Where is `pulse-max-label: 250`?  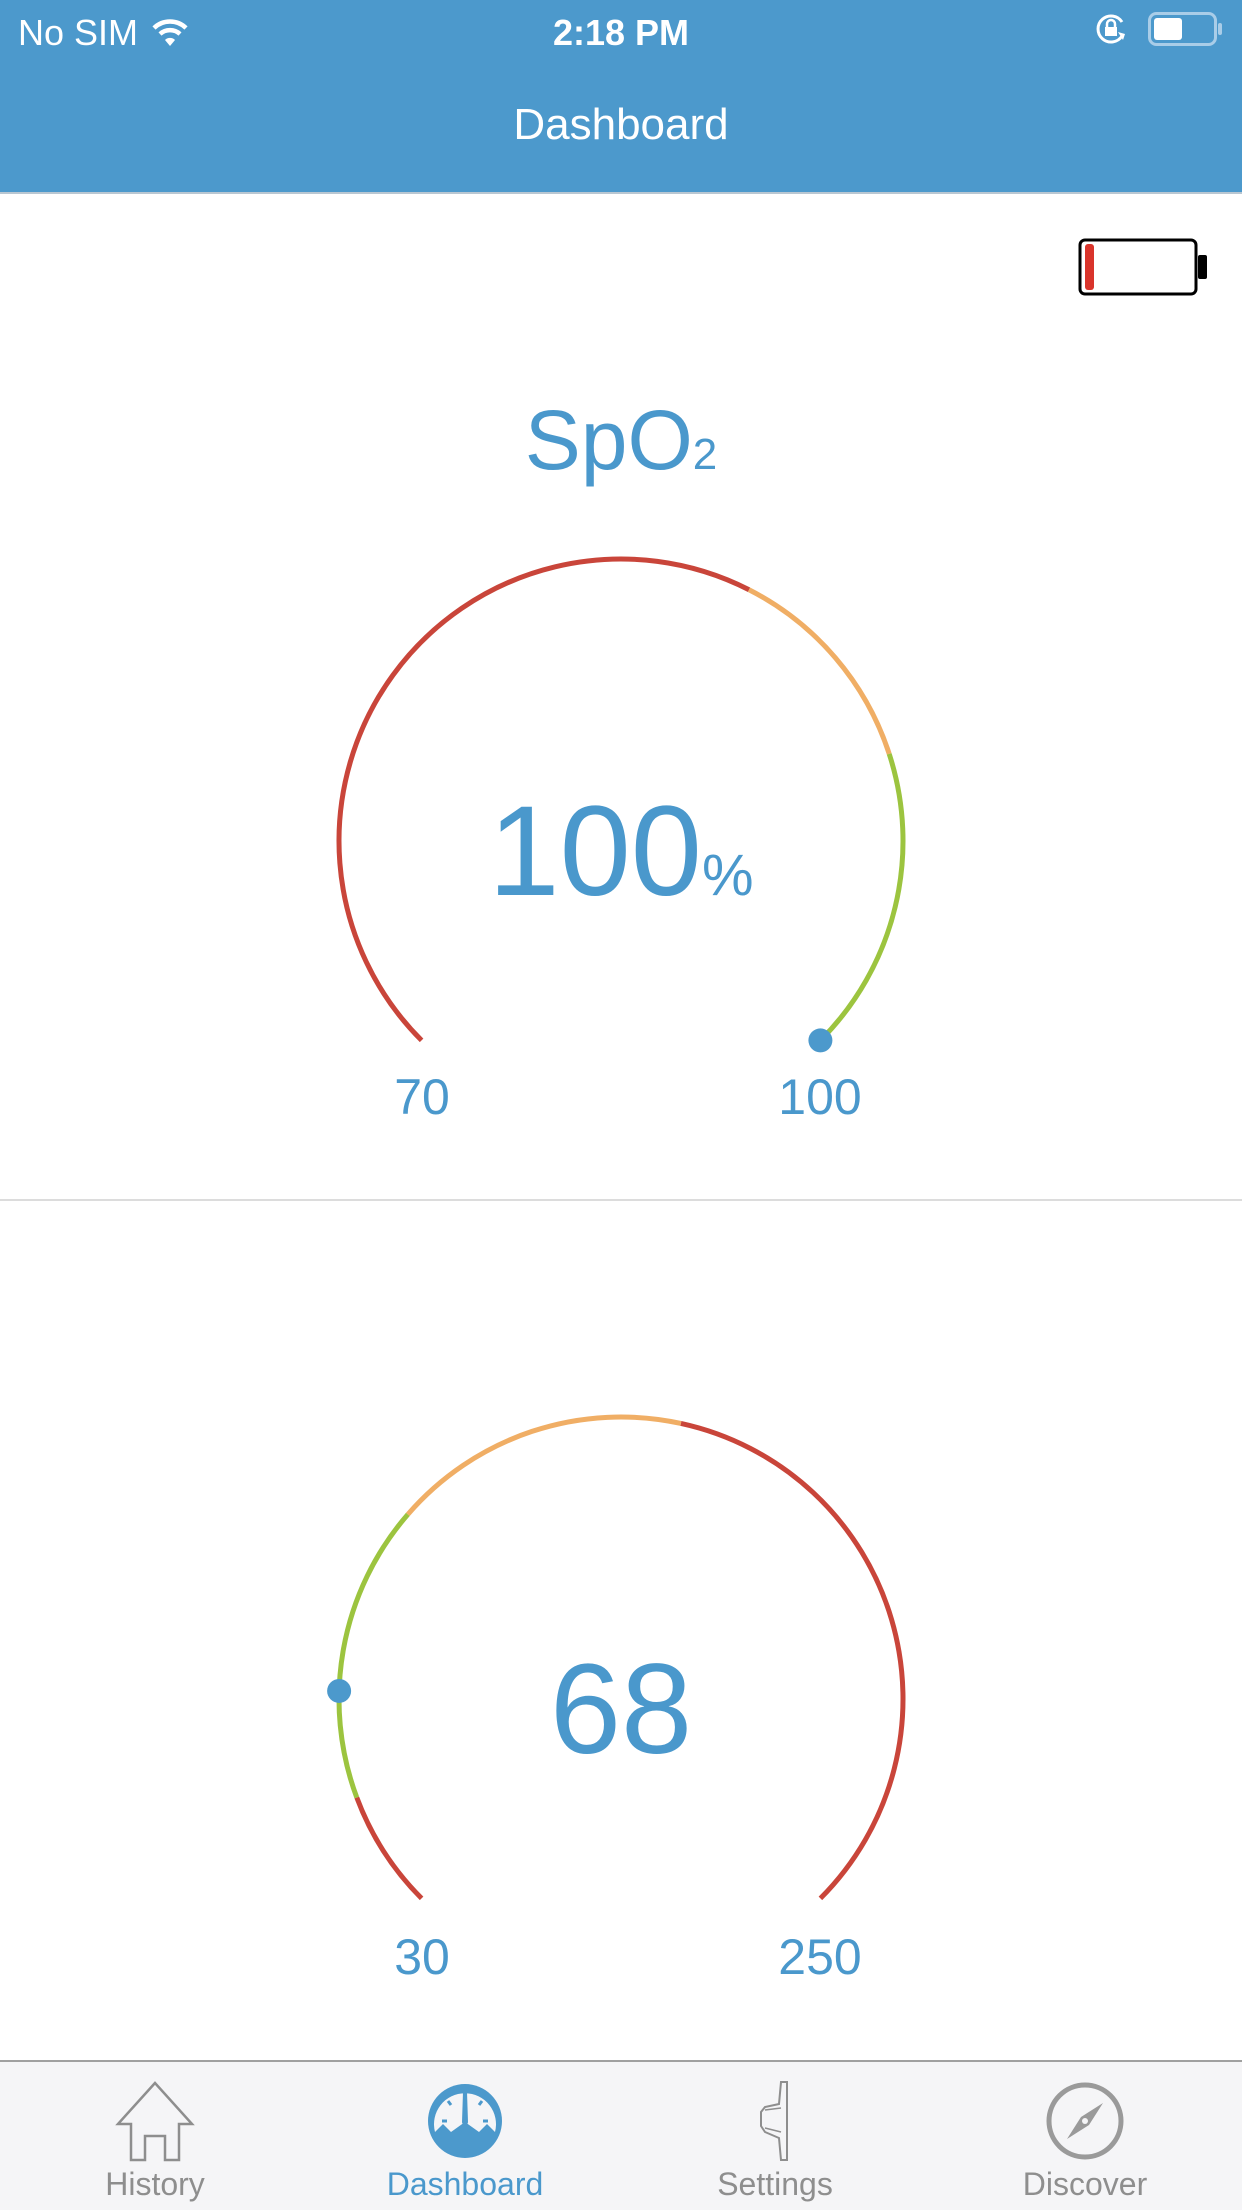 pulse-max-label: 250 is located at coordinates (820, 1957).